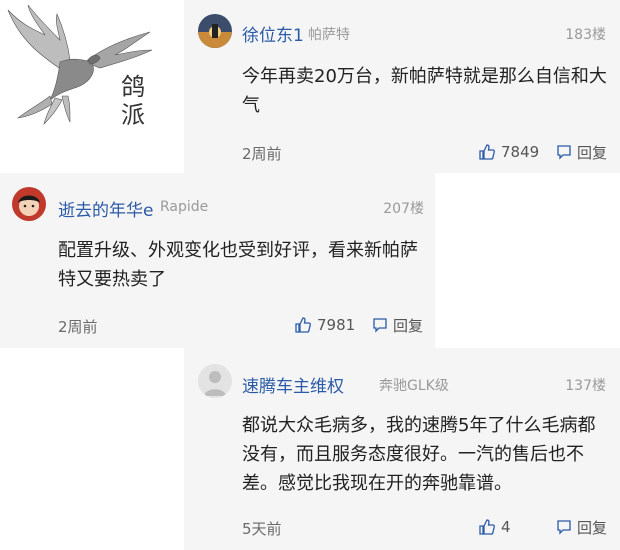 The width and height of the screenshot is (620, 550). I want to click on comment-text: 配置升级、外观变化也受到好评，看来新帕萨特又要热卖了, so click(238, 265).